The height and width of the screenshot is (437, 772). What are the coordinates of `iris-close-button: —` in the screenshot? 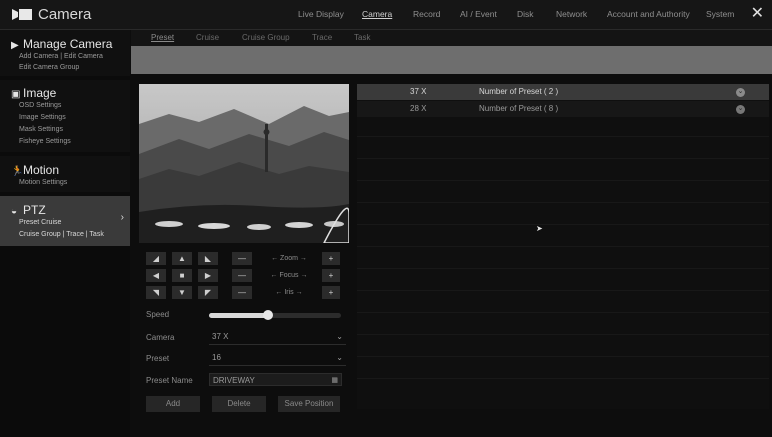 It's located at (242, 292).